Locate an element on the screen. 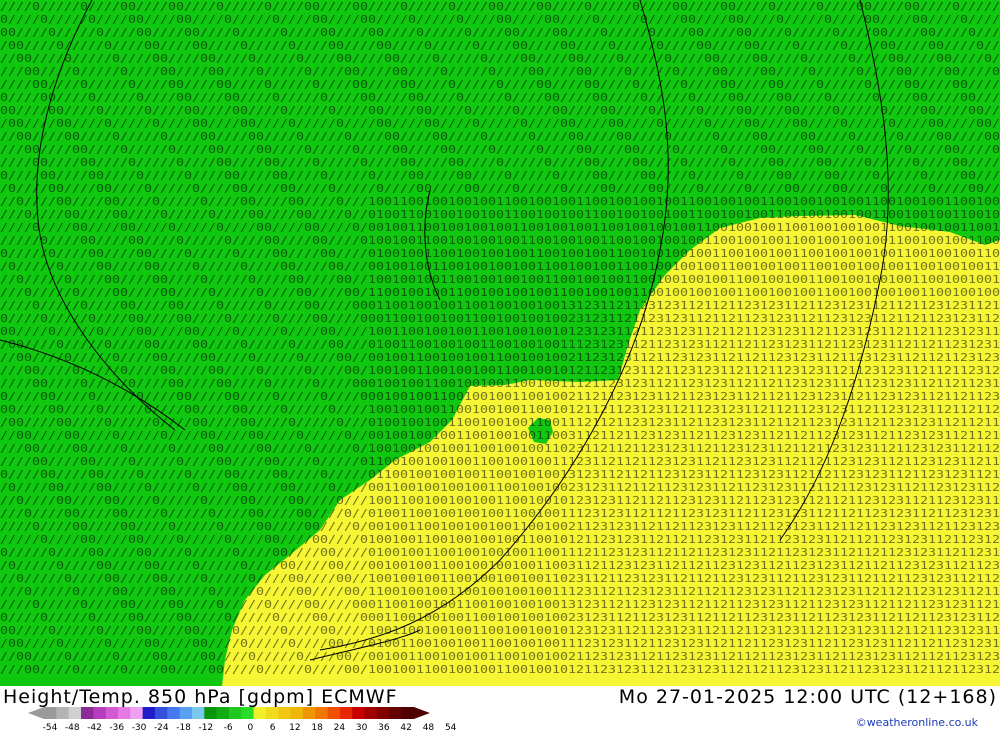  scale-tick-label: 12 is located at coordinates (294, 728).